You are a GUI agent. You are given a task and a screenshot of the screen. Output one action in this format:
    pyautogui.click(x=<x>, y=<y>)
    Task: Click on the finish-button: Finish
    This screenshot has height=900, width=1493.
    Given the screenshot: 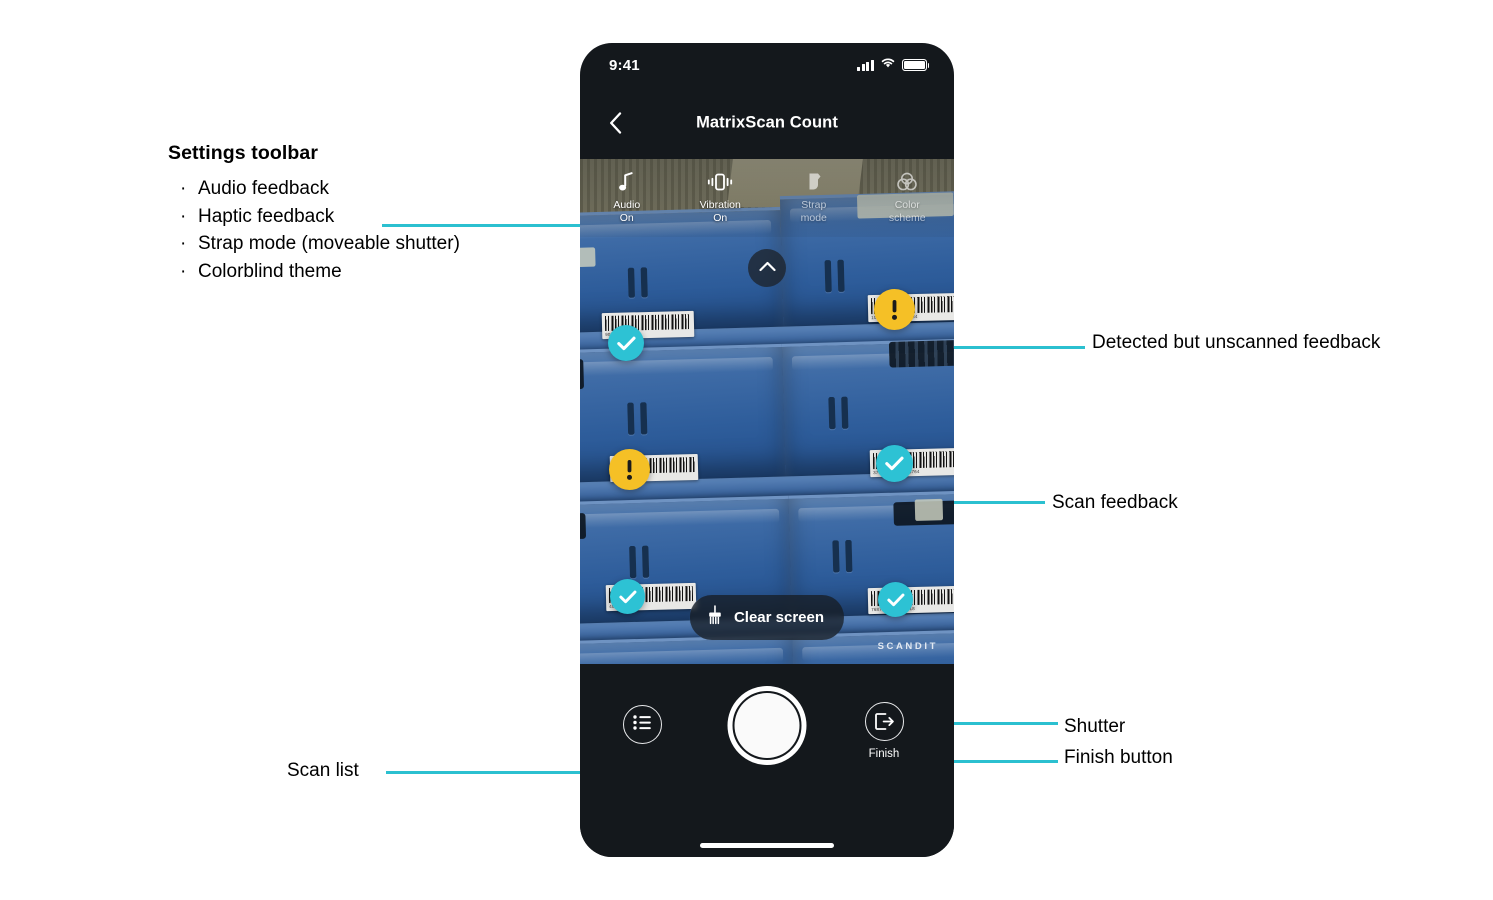 What is the action you would take?
    pyautogui.click(x=884, y=731)
    